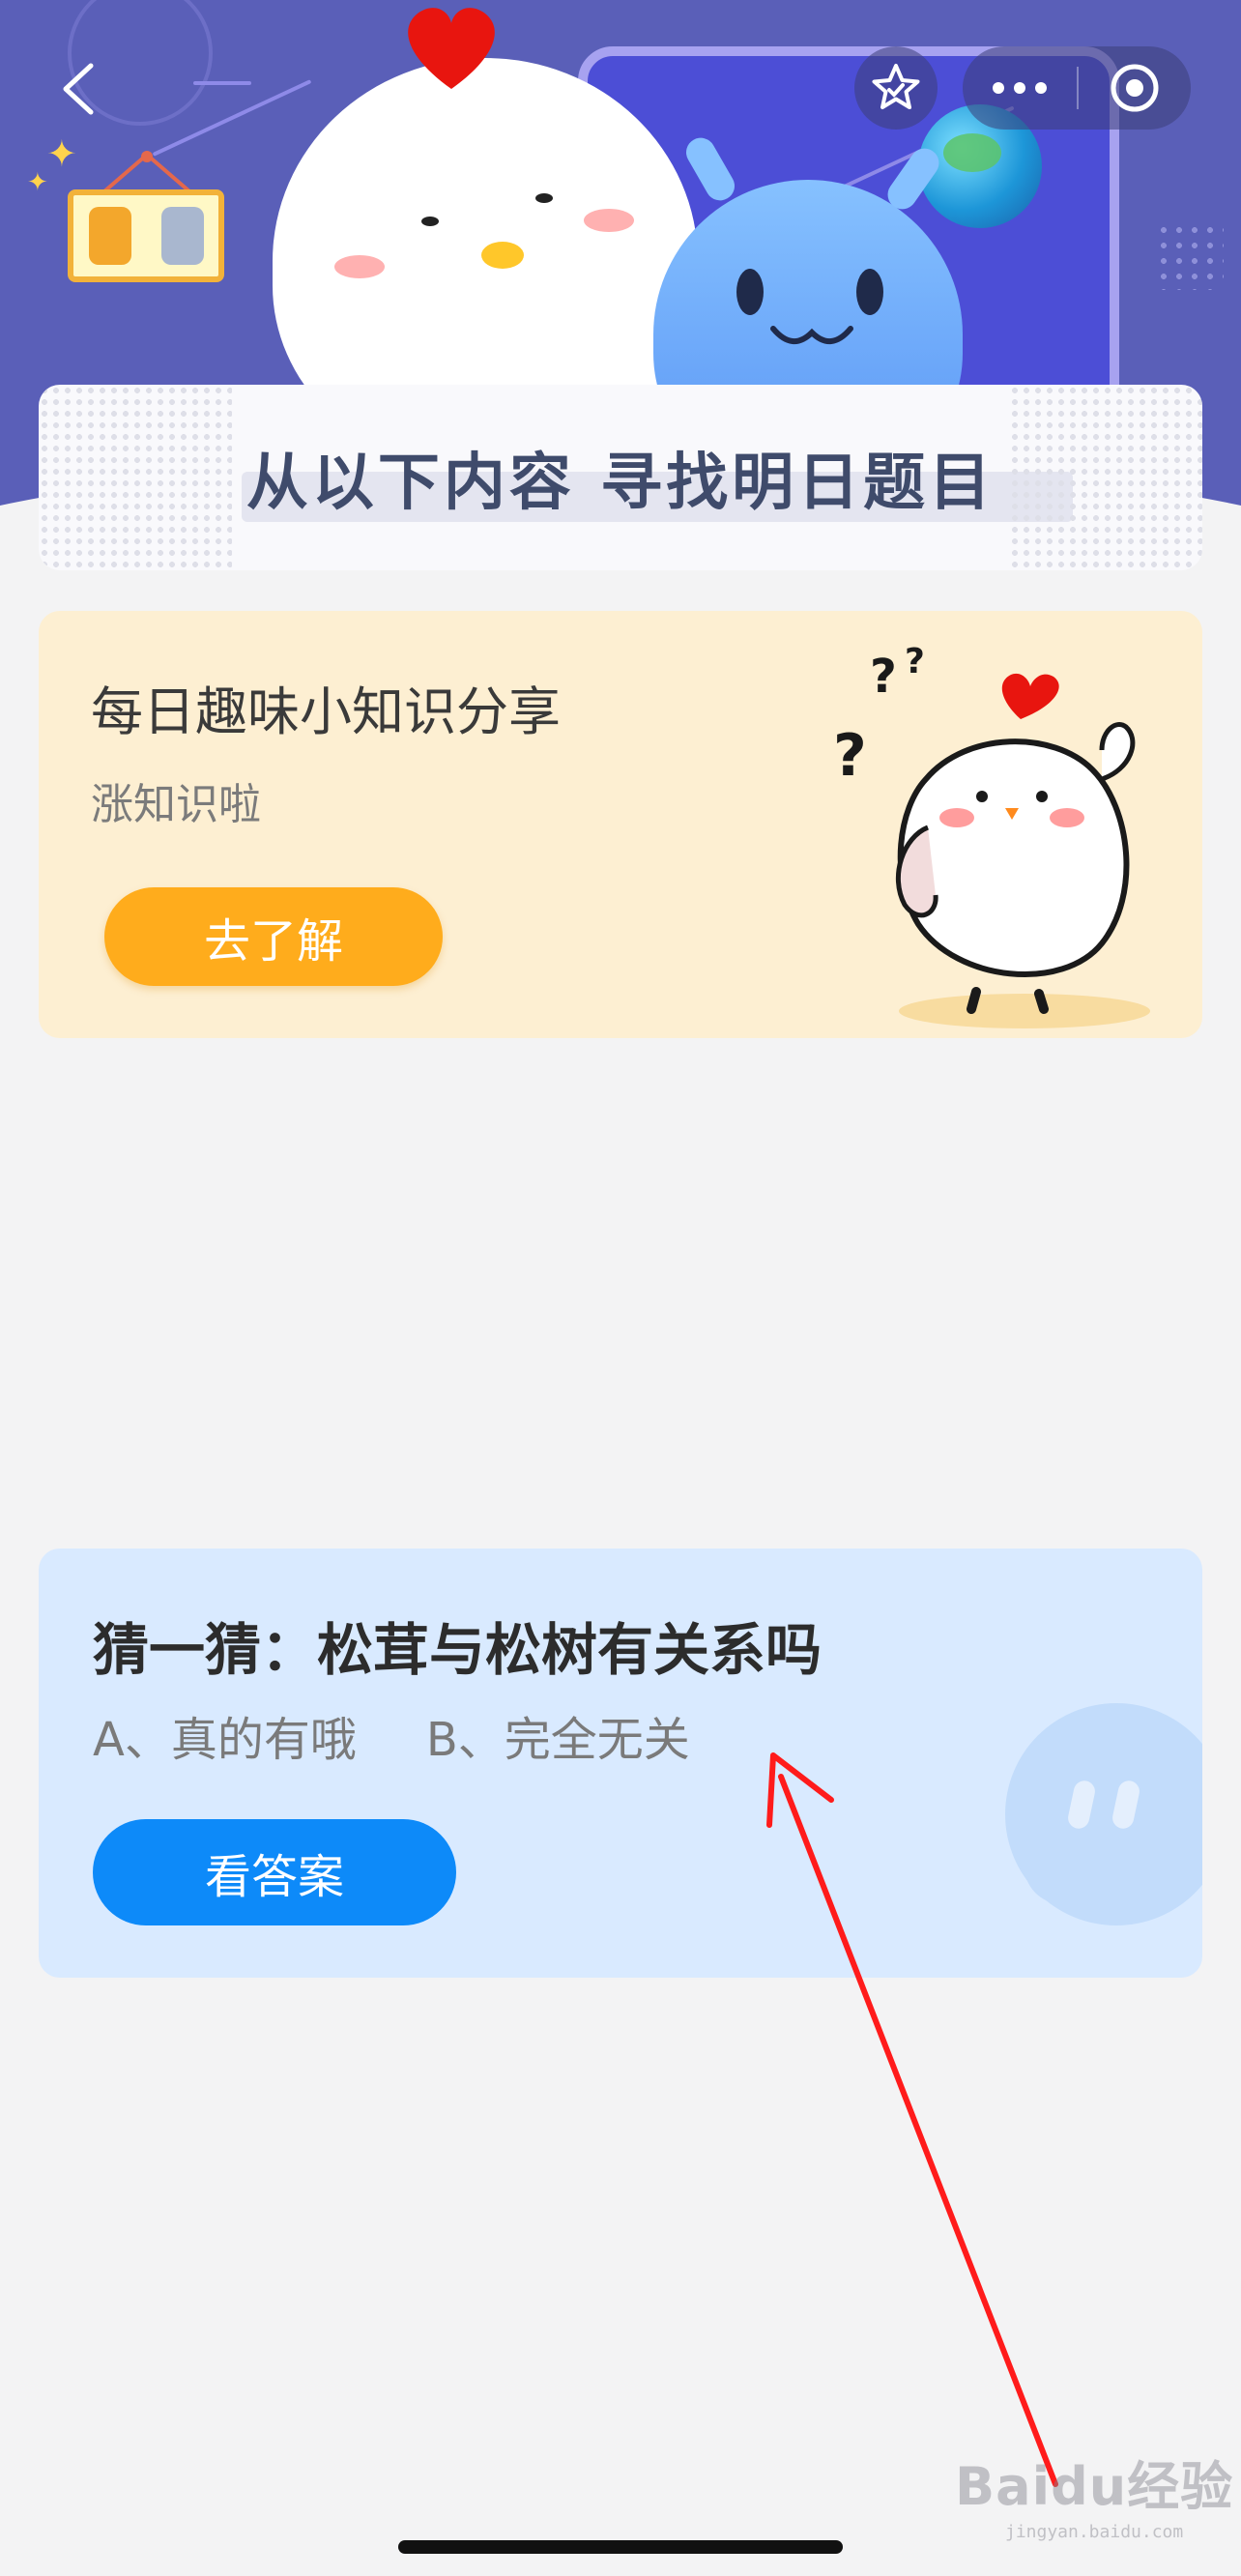  I want to click on watermark: Baidu经验 jingyan.baidu.com, so click(1094, 2493).